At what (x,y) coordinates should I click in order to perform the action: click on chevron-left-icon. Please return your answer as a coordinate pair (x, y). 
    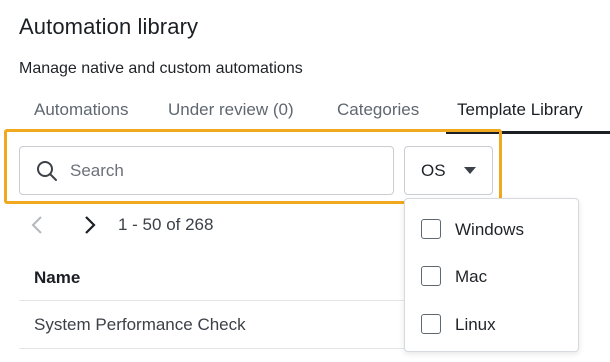
    Looking at the image, I should click on (38, 225).